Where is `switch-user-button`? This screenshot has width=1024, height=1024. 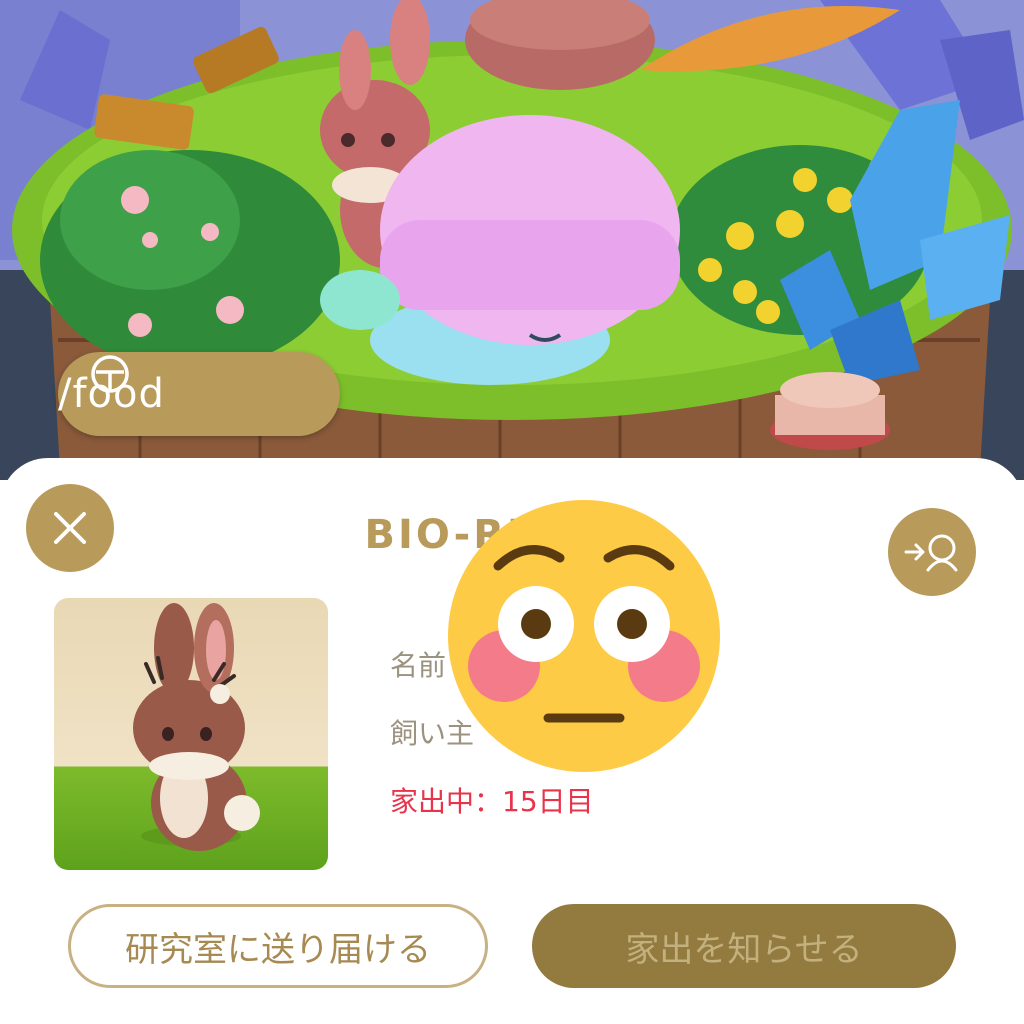 switch-user-button is located at coordinates (932, 552).